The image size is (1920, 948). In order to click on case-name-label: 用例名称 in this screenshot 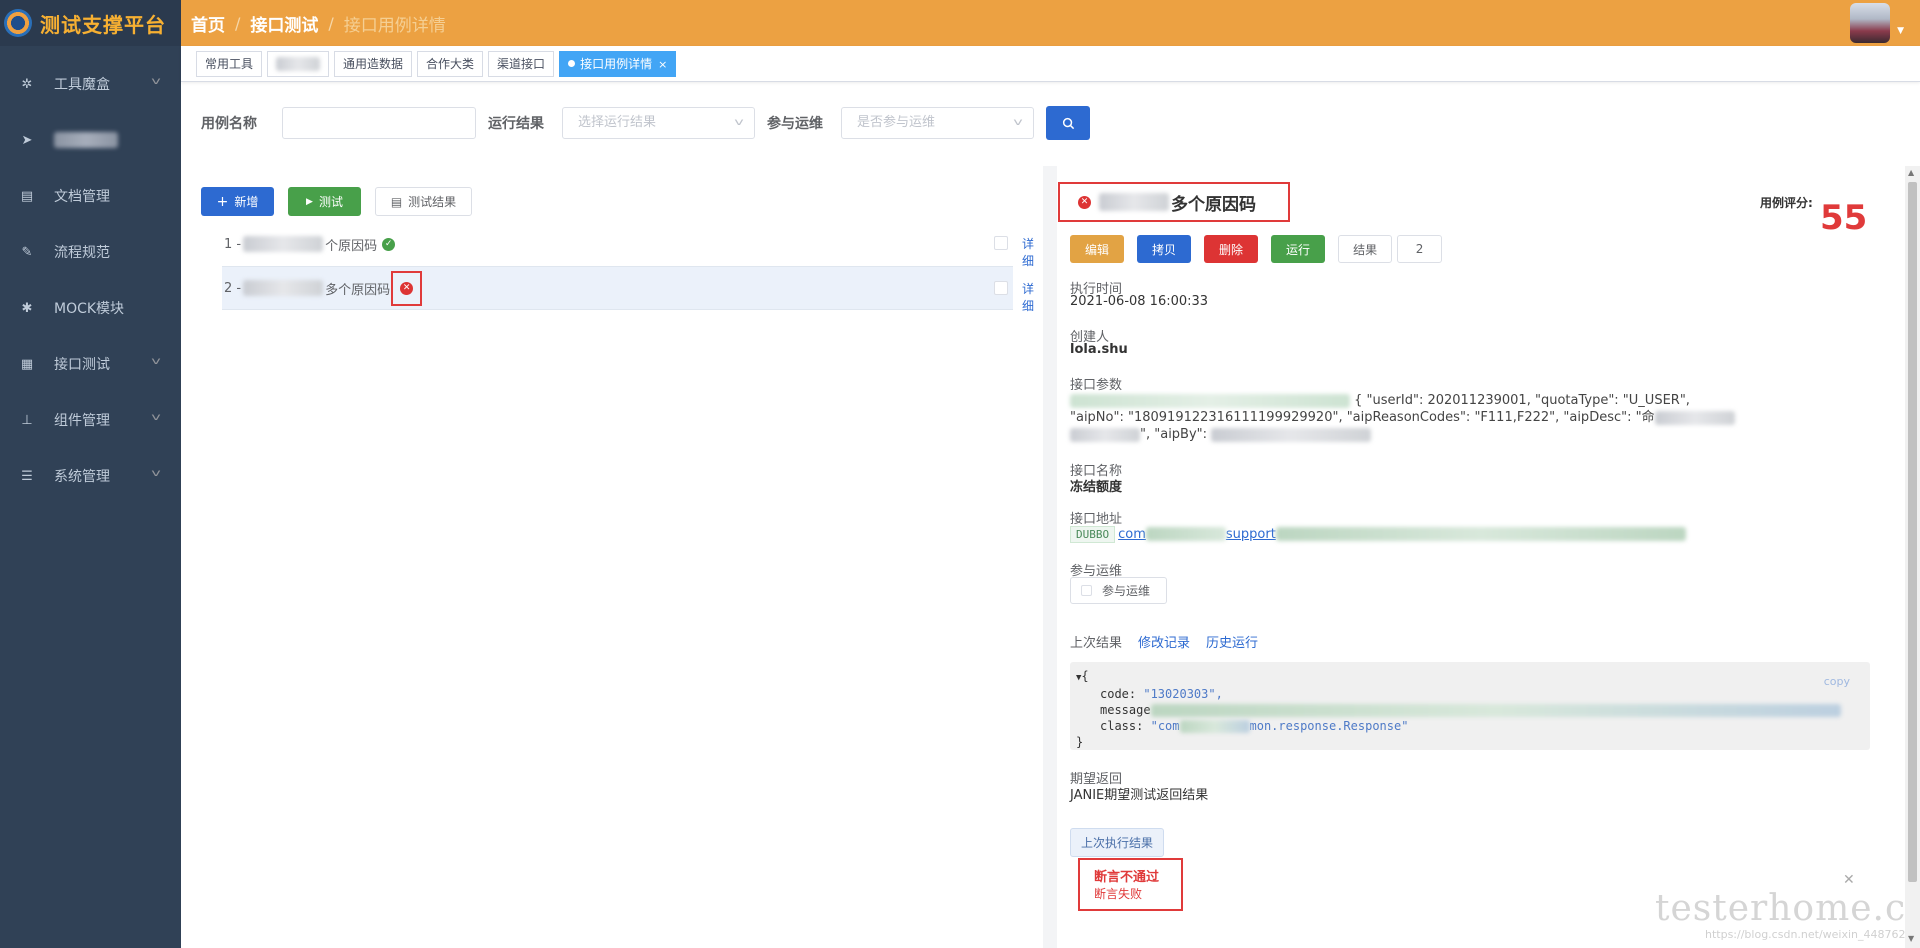, I will do `click(229, 124)`.